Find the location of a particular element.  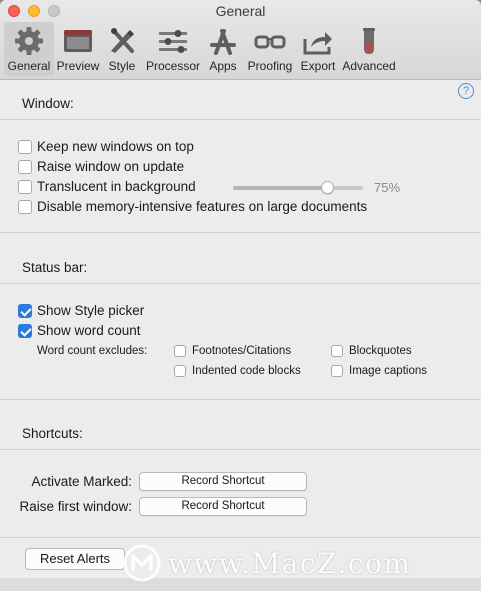

translucency-value: 75% is located at coordinates (387, 187).